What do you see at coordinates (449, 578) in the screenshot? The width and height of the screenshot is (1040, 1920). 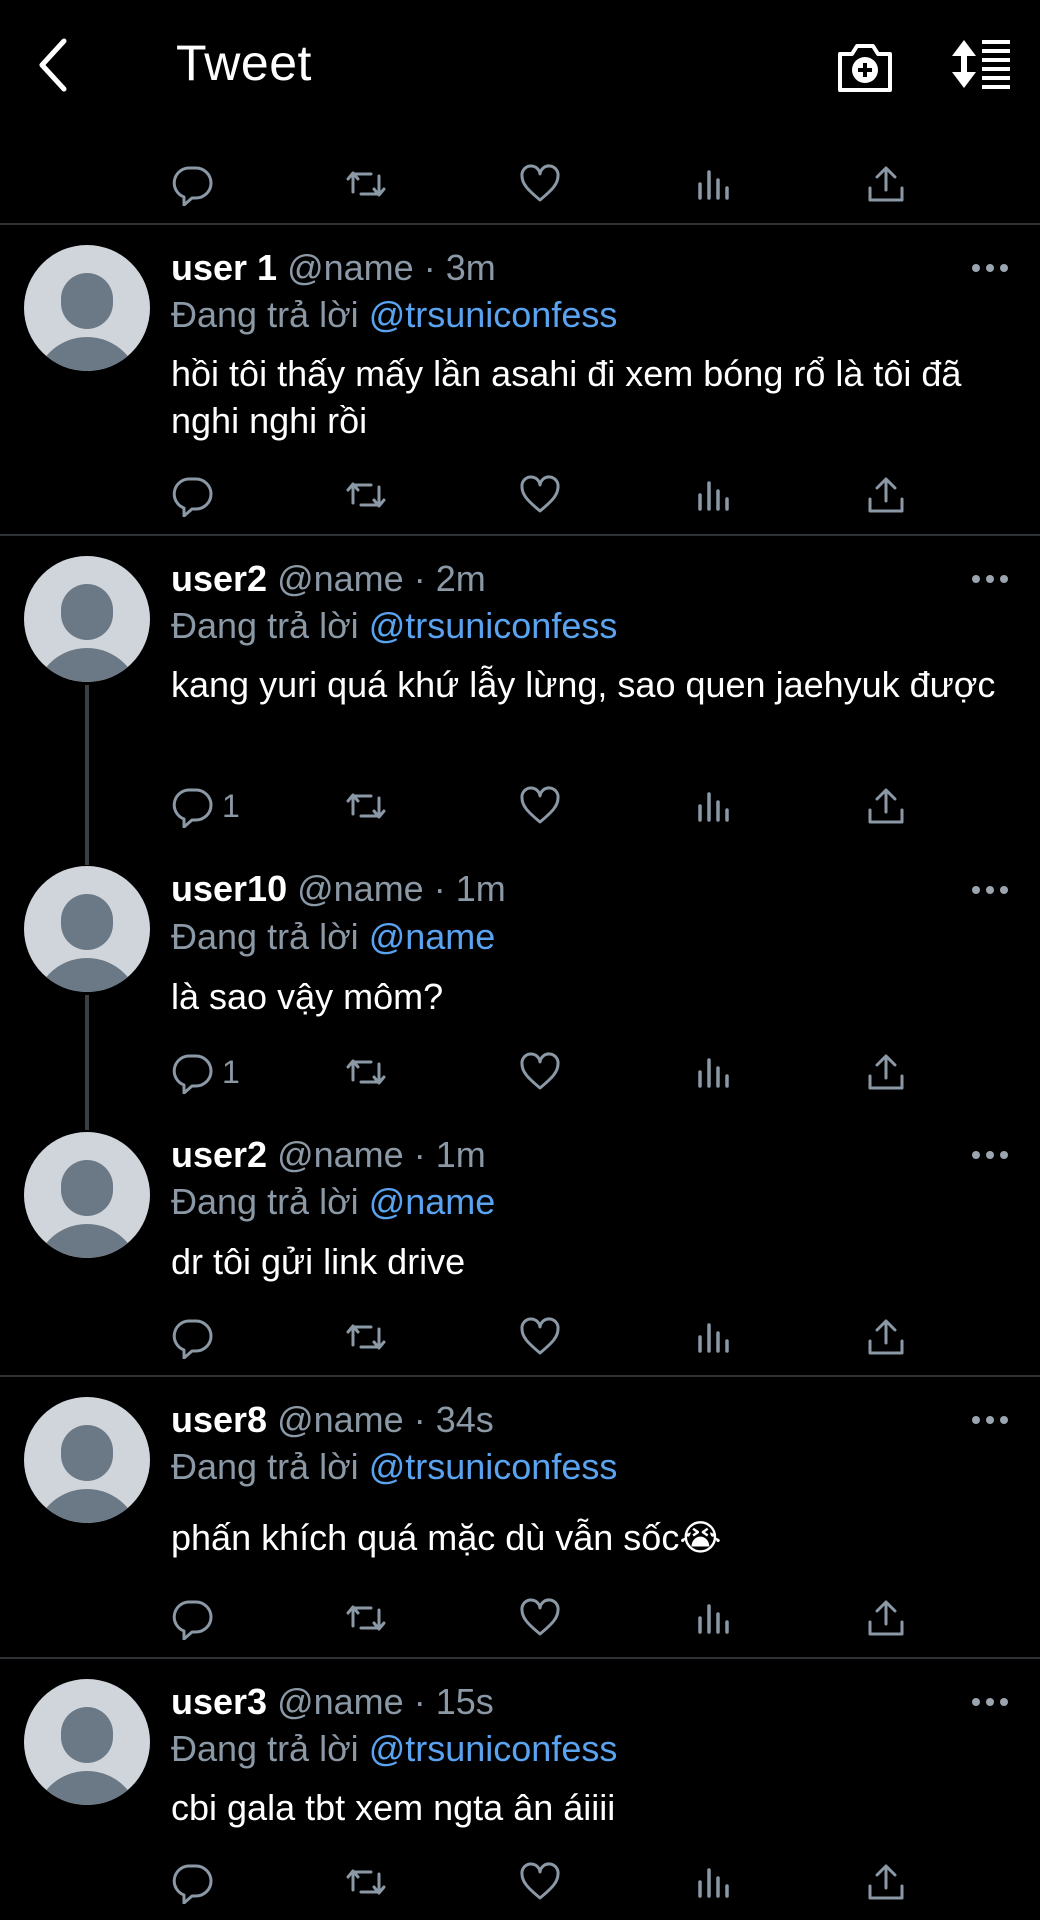 I see `timestamp: · 2m` at bounding box center [449, 578].